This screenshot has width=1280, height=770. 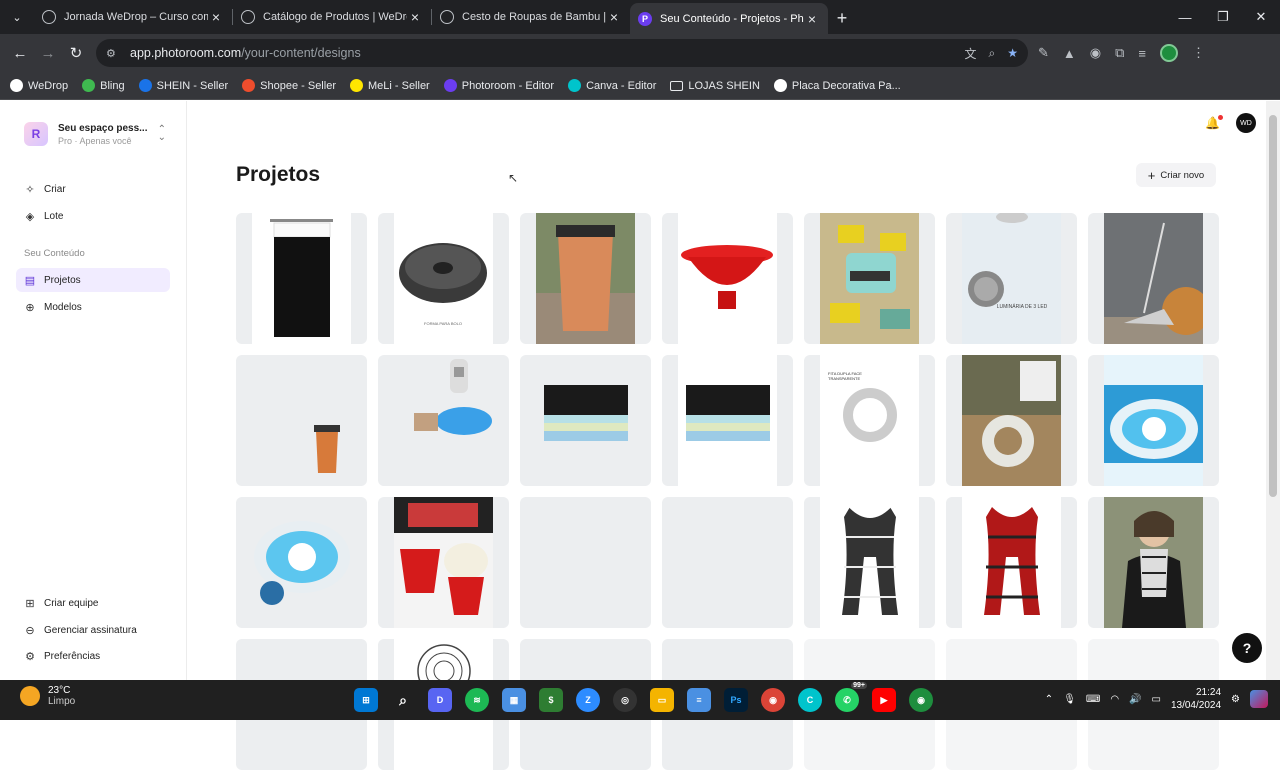 I want to click on volume-icon: 🔊, so click(x=1135, y=699).